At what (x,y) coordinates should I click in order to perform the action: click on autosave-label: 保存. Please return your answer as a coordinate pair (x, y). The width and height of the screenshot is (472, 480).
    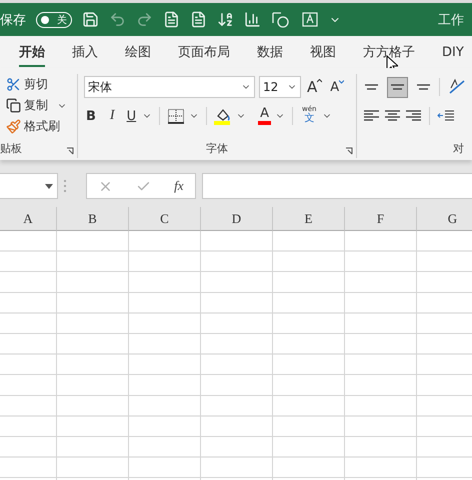
    Looking at the image, I should click on (13, 20).